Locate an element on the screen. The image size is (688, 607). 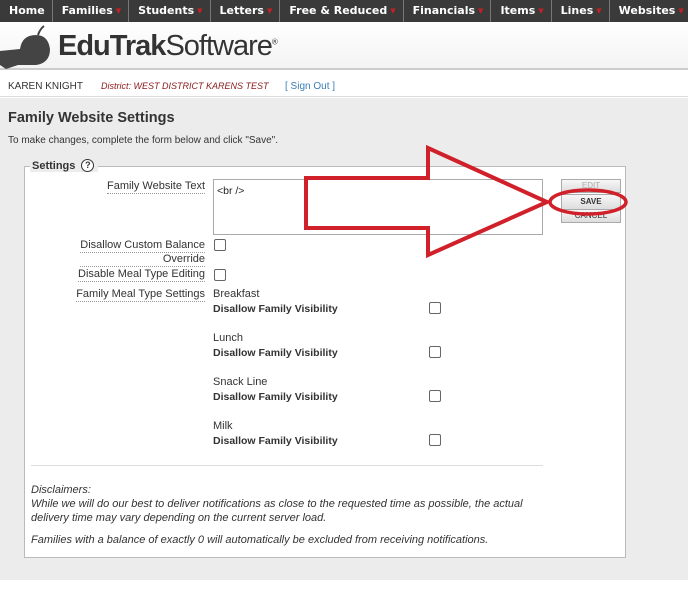
disable-meal-label: Disable Meal Type Editing is located at coordinates (141, 275).